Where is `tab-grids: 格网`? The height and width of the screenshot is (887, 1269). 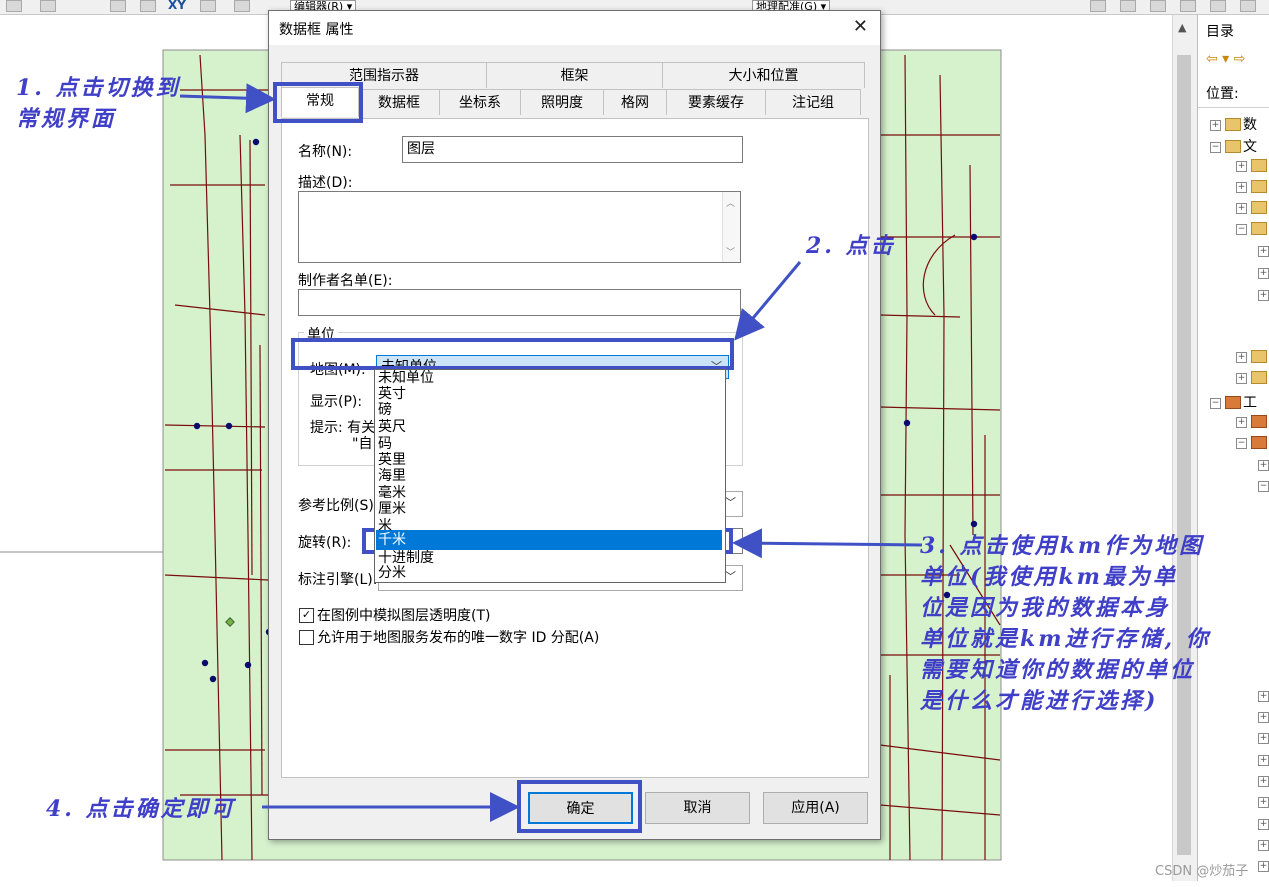
tab-grids: 格网 is located at coordinates (635, 102).